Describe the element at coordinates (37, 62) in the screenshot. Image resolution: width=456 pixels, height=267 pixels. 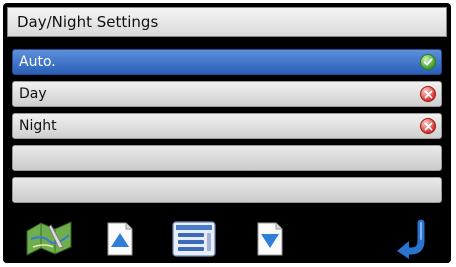
I see `option-label: Auto.` at that location.